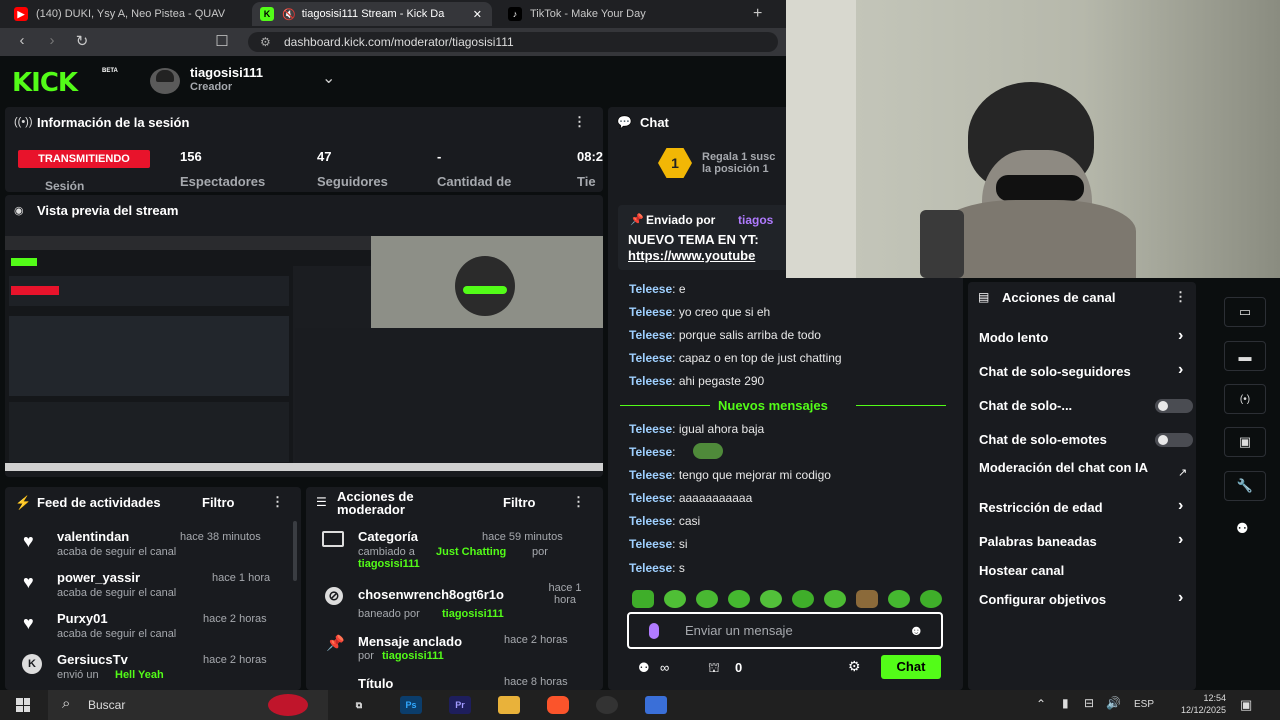  I want to click on channel-action-banned-words: Palabras baneadas ›, so click(1087, 541).